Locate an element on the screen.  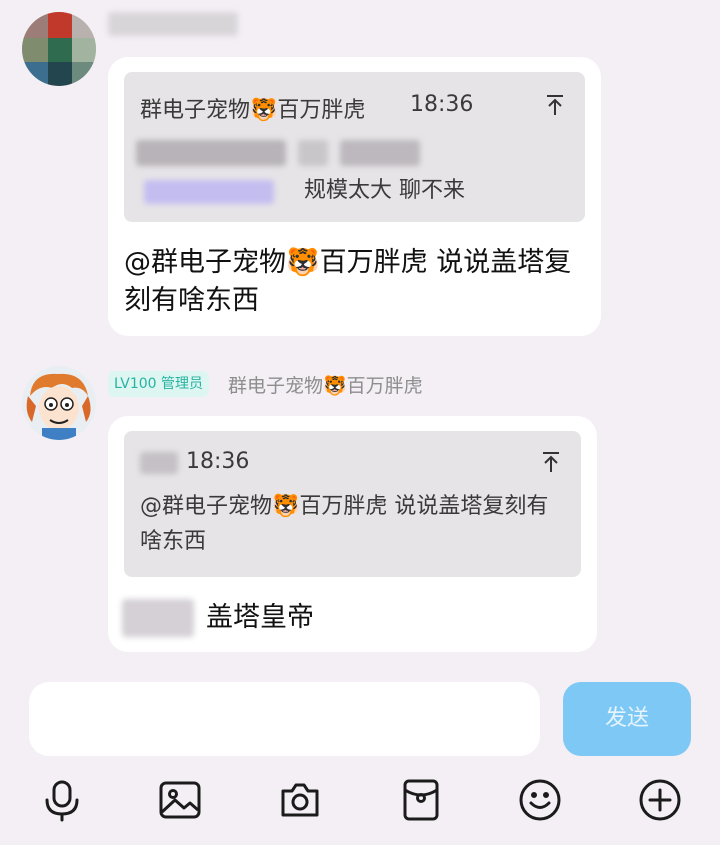
mention-redacted is located at coordinates (158, 618).